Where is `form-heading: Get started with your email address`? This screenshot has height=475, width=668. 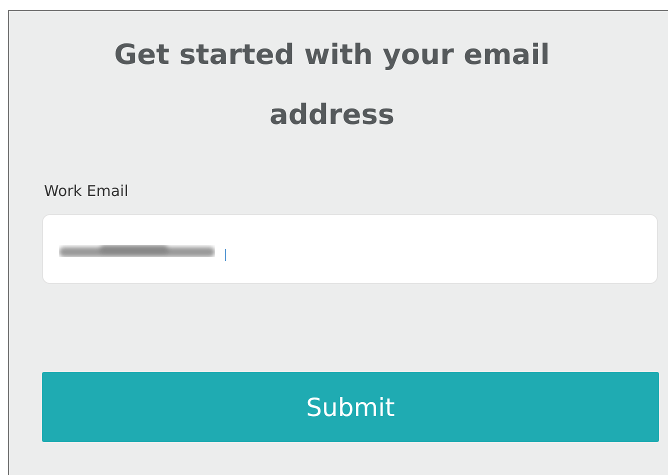 form-heading: Get started with your email address is located at coordinates (332, 85).